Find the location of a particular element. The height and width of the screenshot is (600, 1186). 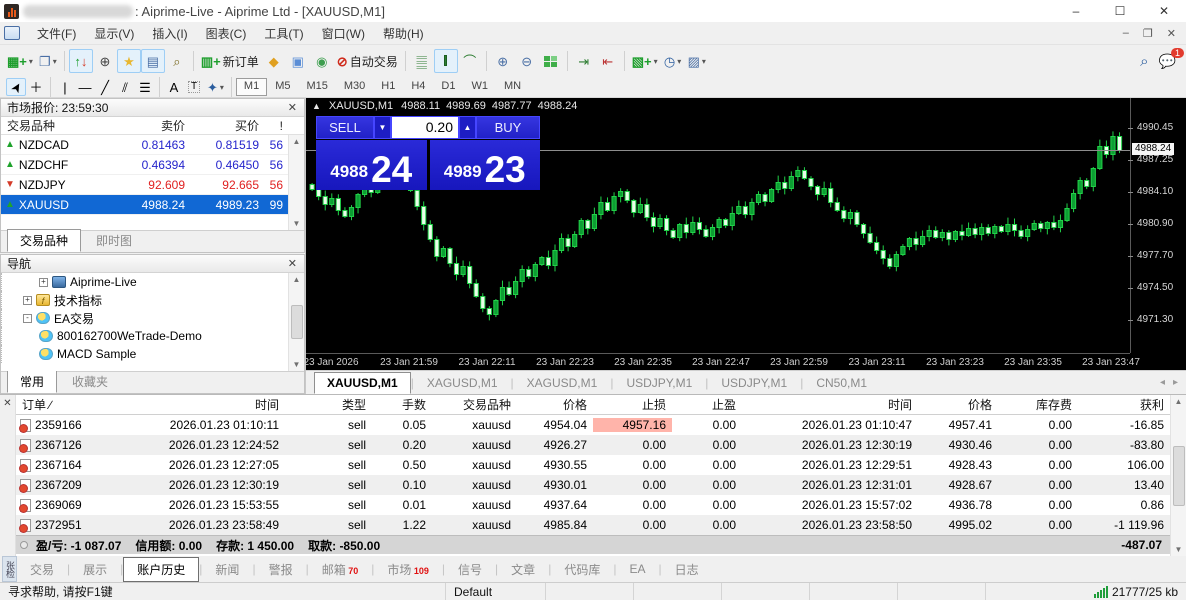

zoom-in-button: ⊕ is located at coordinates (503, 61).